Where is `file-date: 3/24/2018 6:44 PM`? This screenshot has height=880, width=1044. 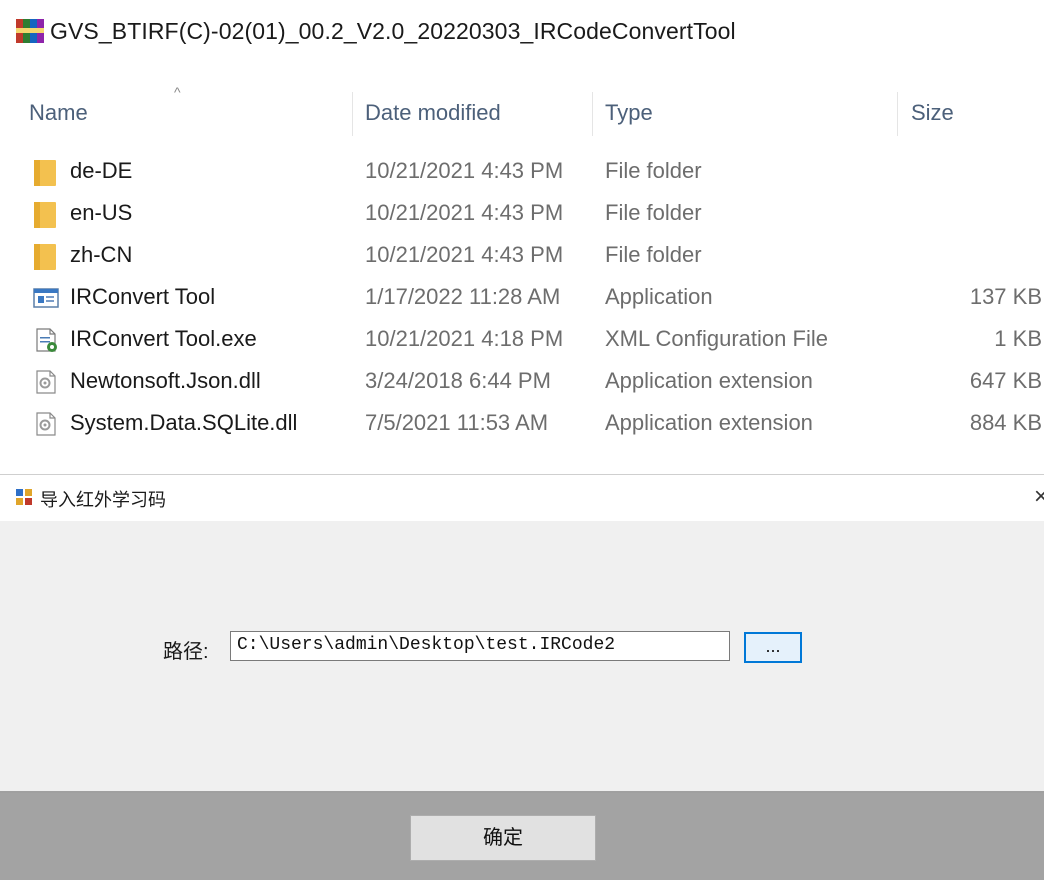 file-date: 3/24/2018 6:44 PM is located at coordinates (458, 380).